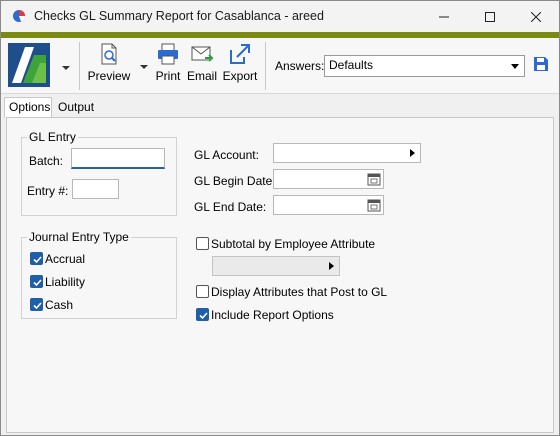 The image size is (560, 436). What do you see at coordinates (240, 76) in the screenshot?
I see `export-label: Export` at bounding box center [240, 76].